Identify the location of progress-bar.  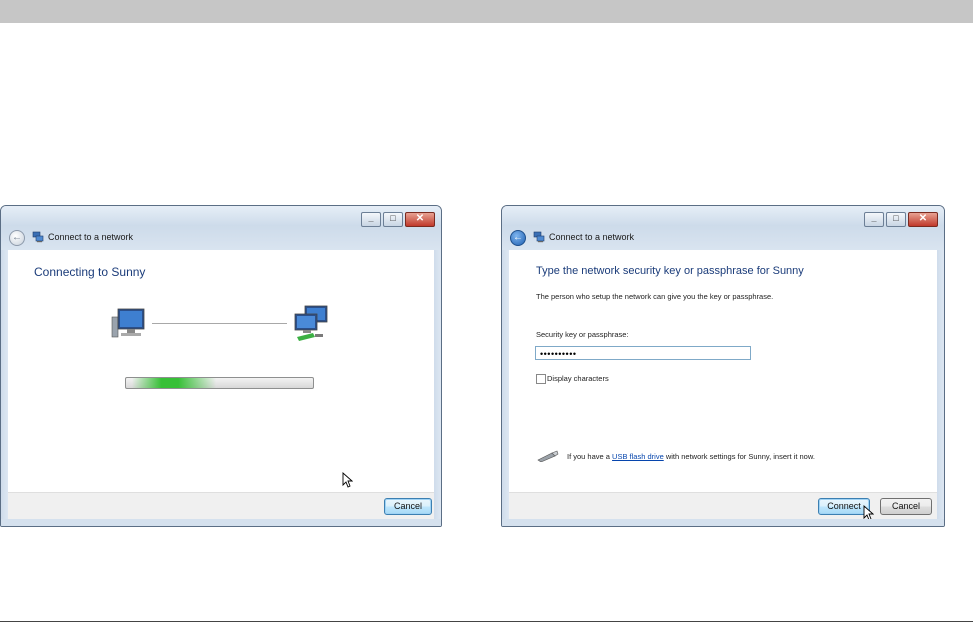
(219, 383).